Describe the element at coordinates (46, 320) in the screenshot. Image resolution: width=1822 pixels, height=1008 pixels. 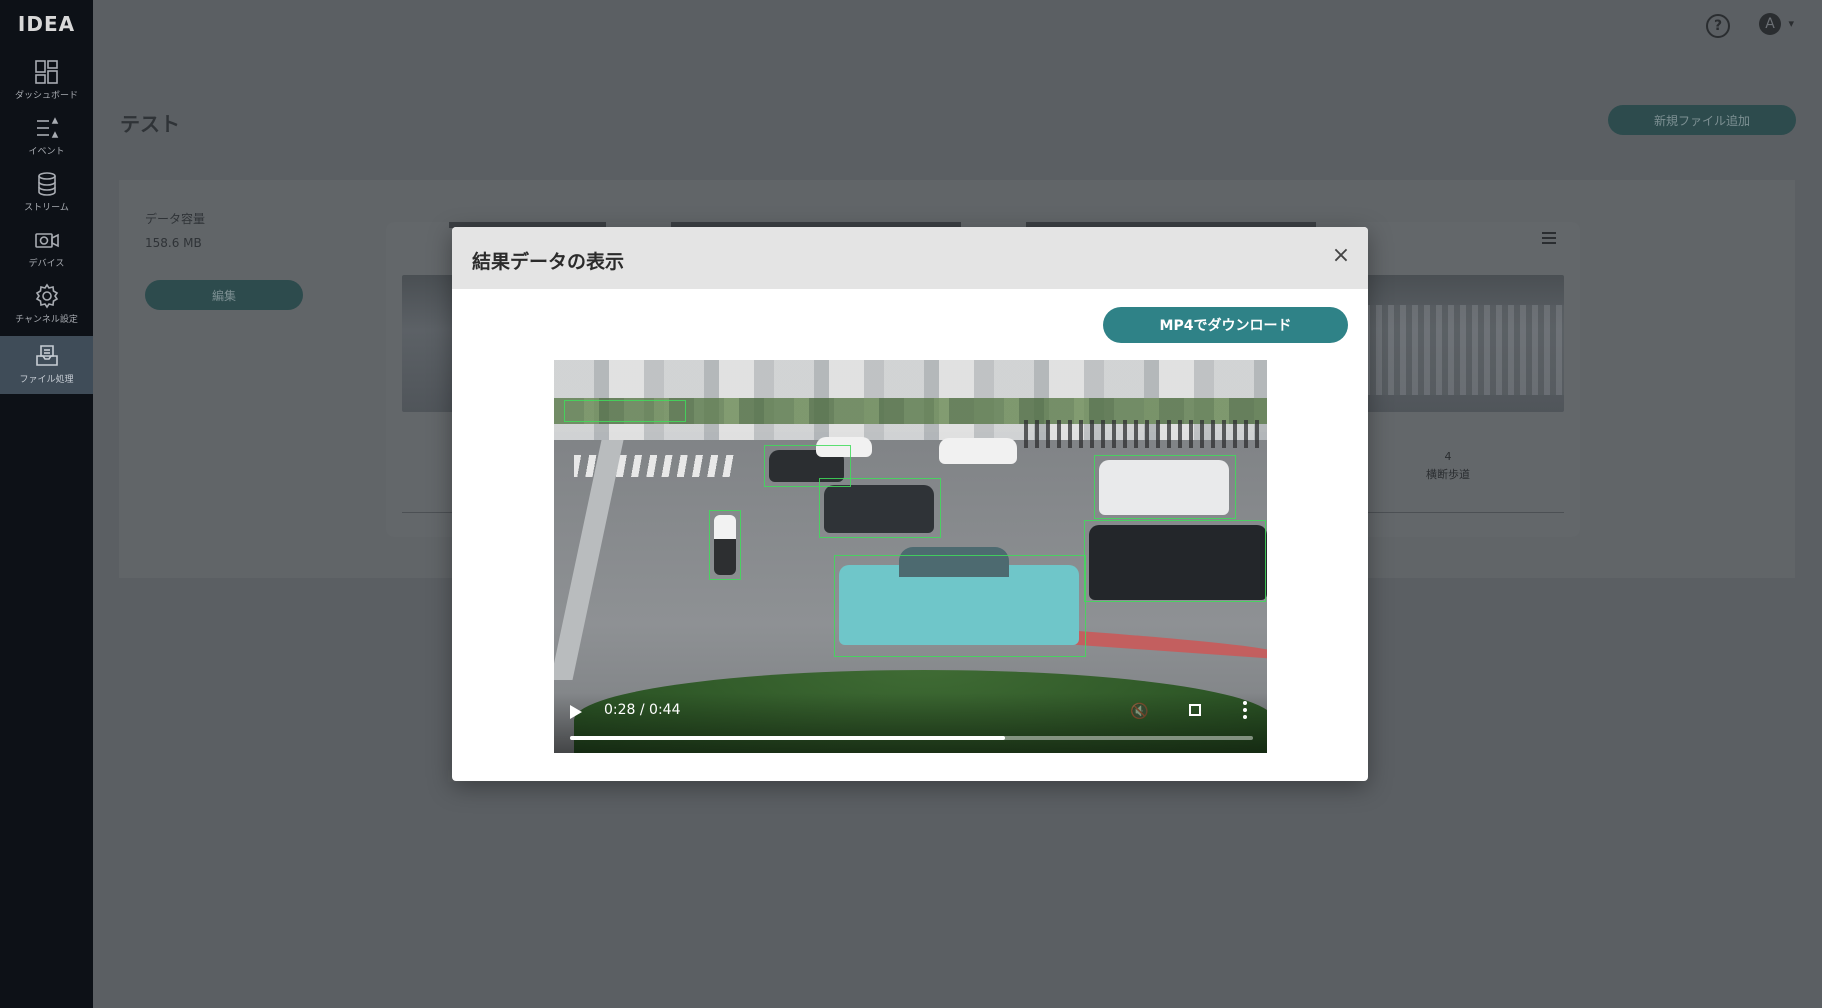
I see `sidebar-item-label: チャンネル設定` at that location.